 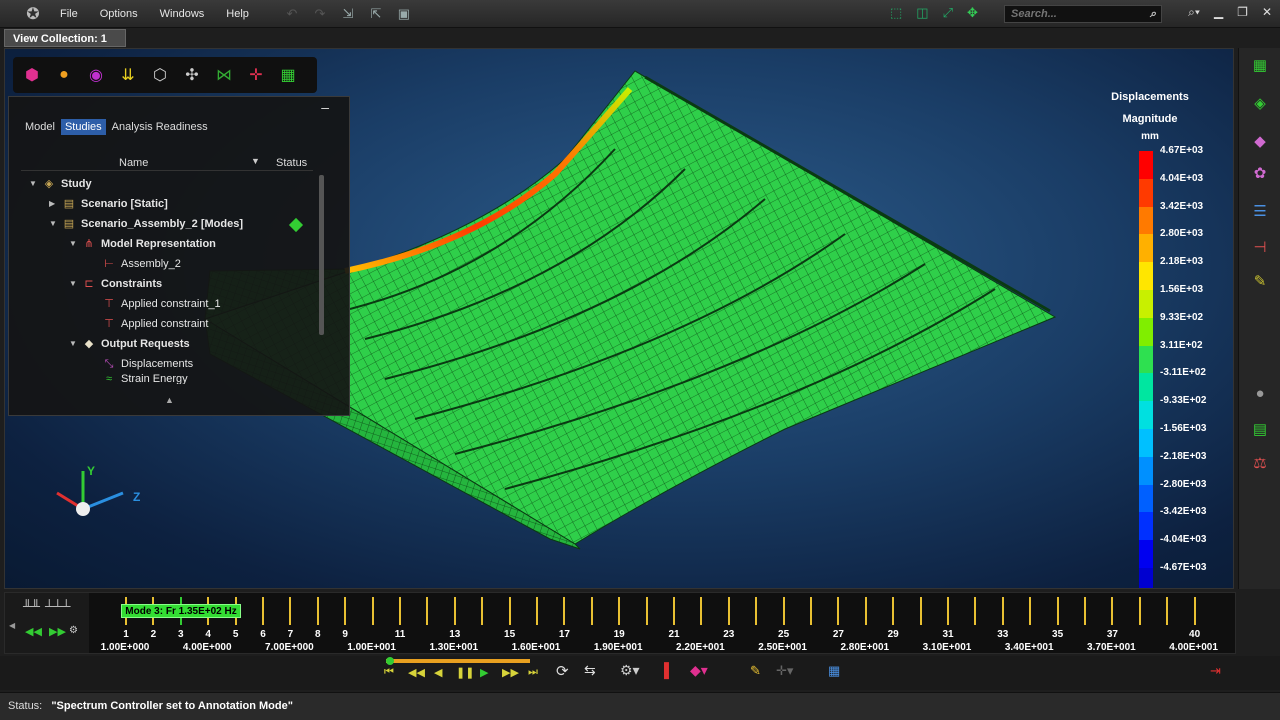 What do you see at coordinates (321, 255) in the screenshot?
I see `tree-scrollbar` at bounding box center [321, 255].